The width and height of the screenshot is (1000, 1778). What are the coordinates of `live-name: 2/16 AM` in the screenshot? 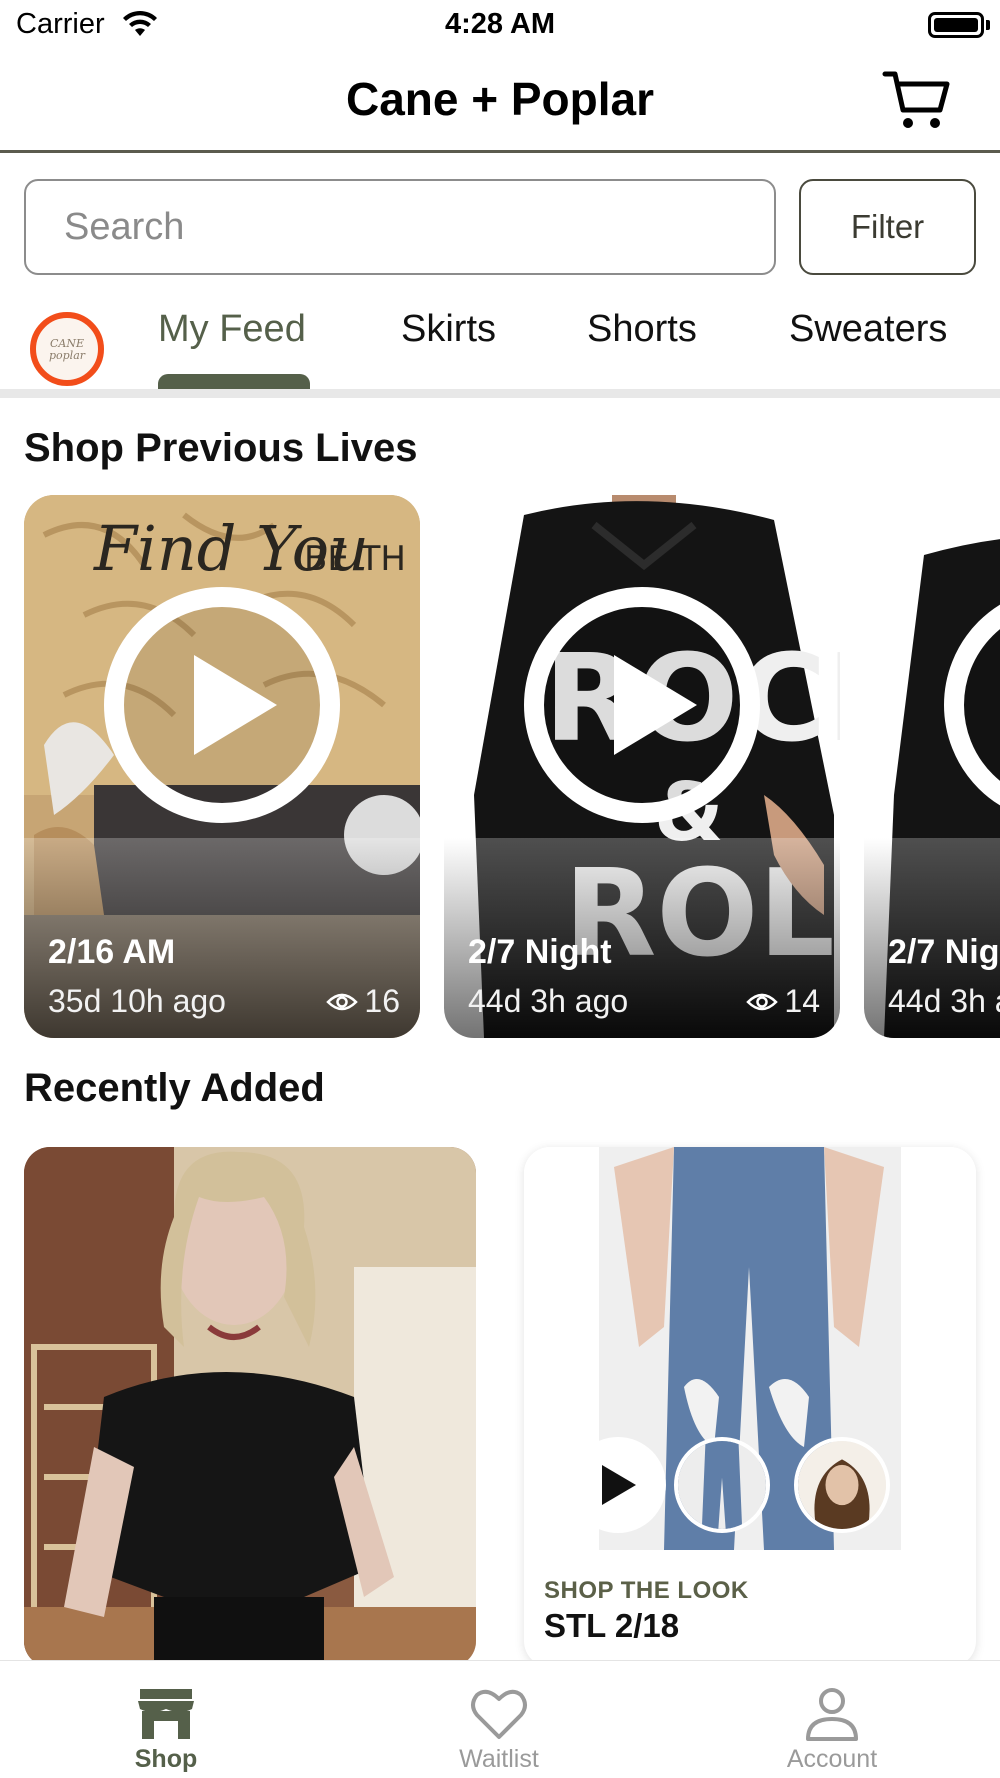 It's located at (112, 952).